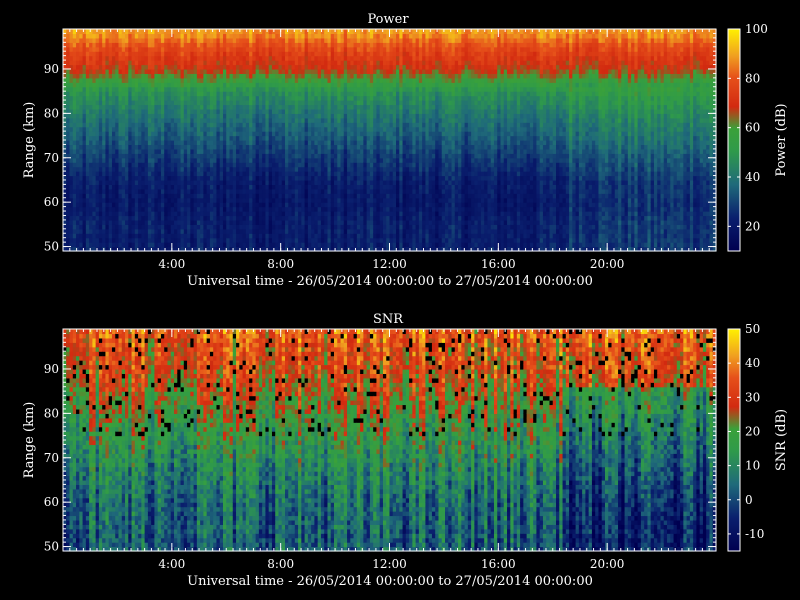  I want to click on power-title: Power, so click(388, 19).